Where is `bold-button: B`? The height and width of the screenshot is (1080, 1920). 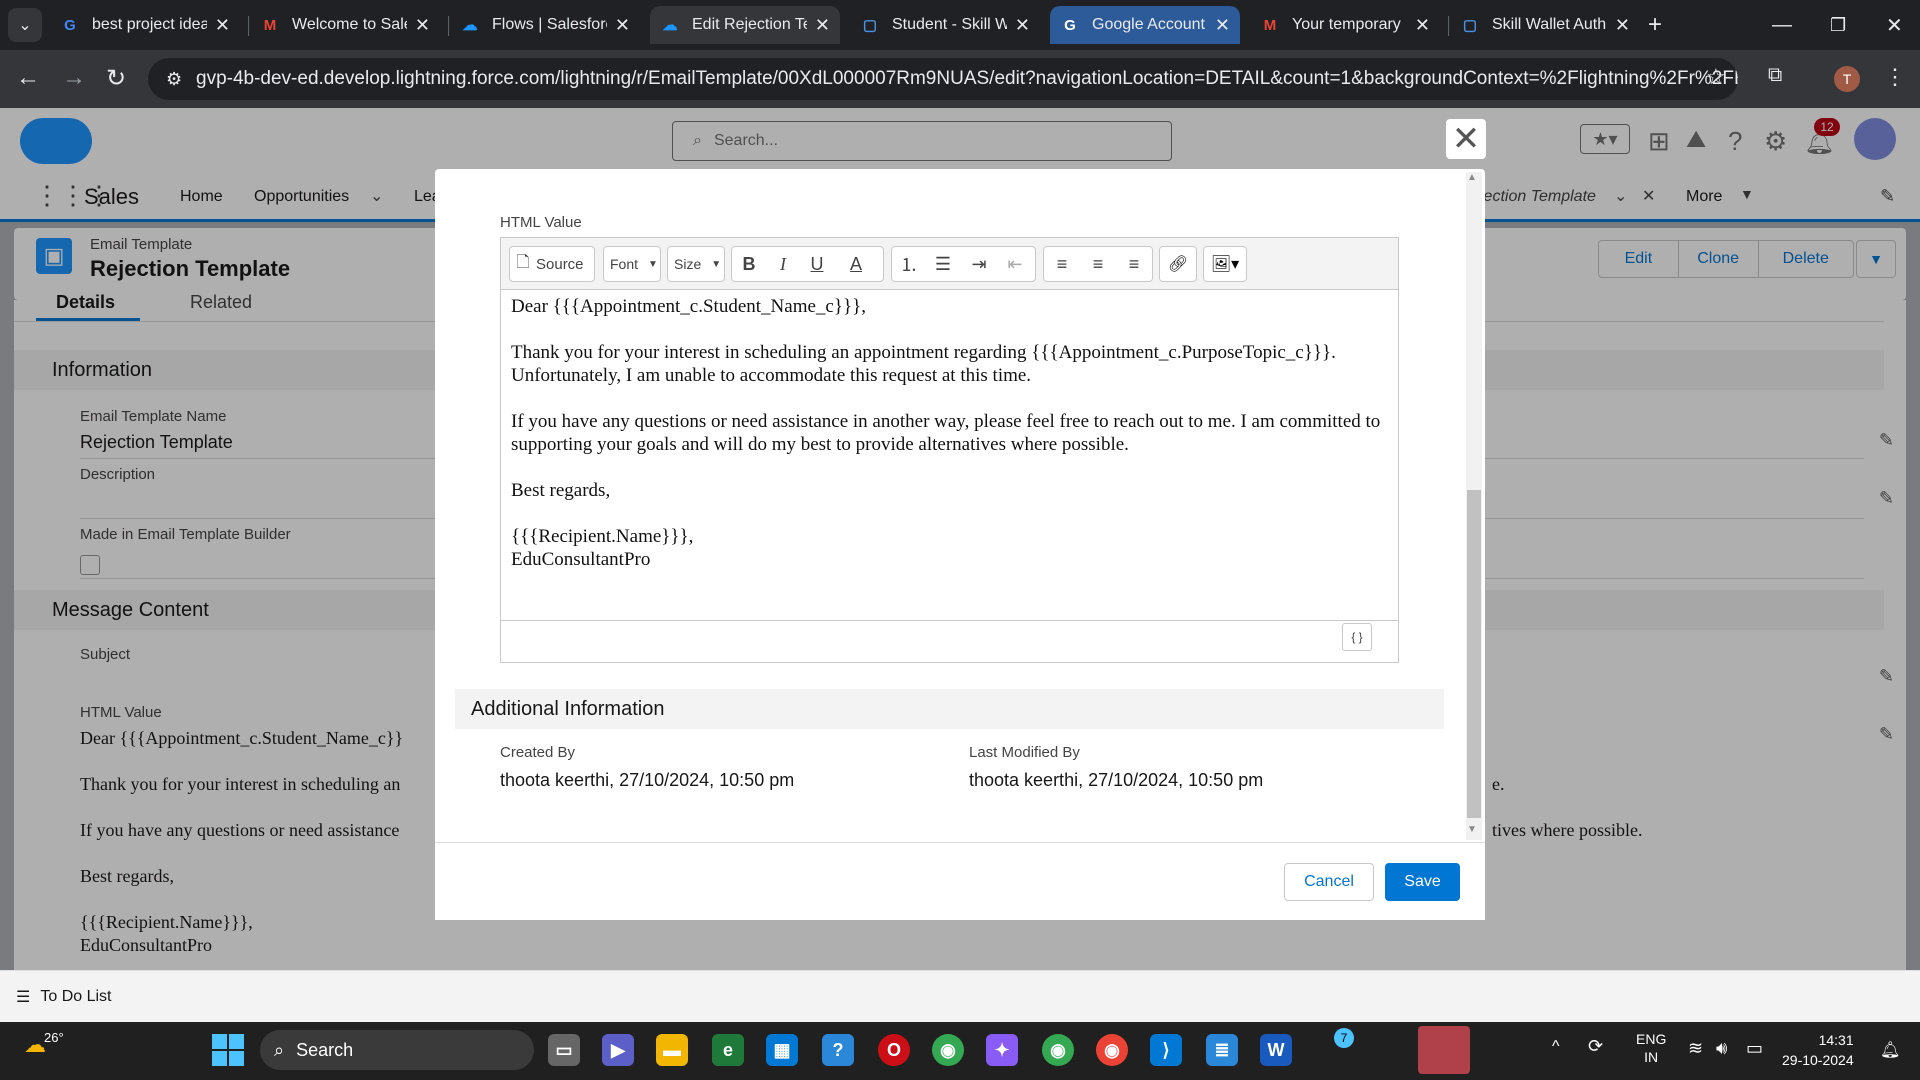 bold-button: B is located at coordinates (749, 264).